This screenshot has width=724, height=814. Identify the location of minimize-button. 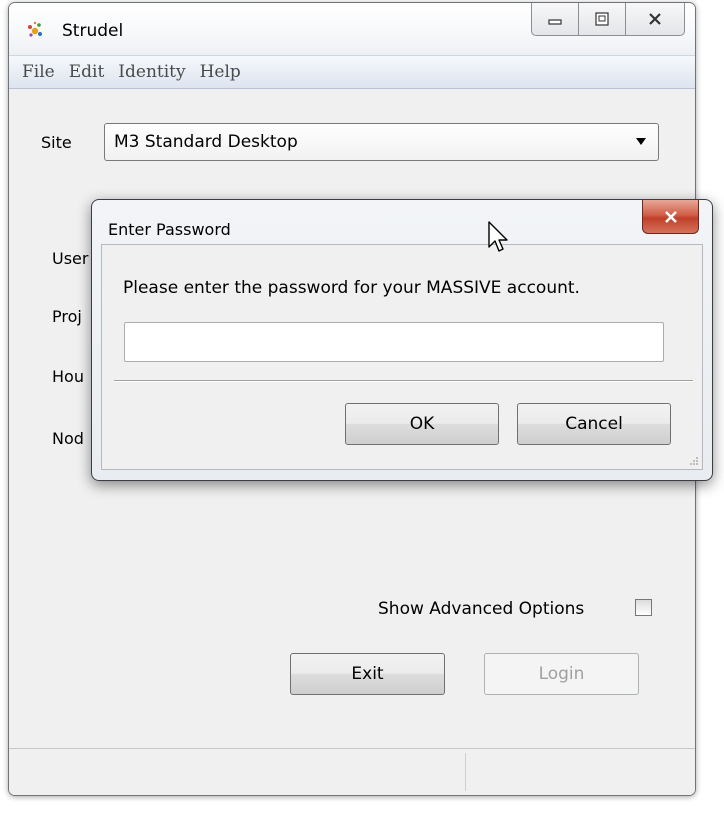
(555, 19).